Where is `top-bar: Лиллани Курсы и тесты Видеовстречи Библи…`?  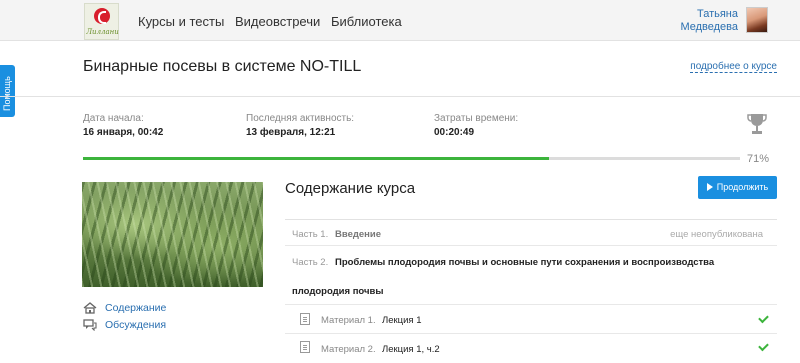
top-bar: Лиллани Курсы и тесты Видеовстречи Библи… is located at coordinates (400, 20).